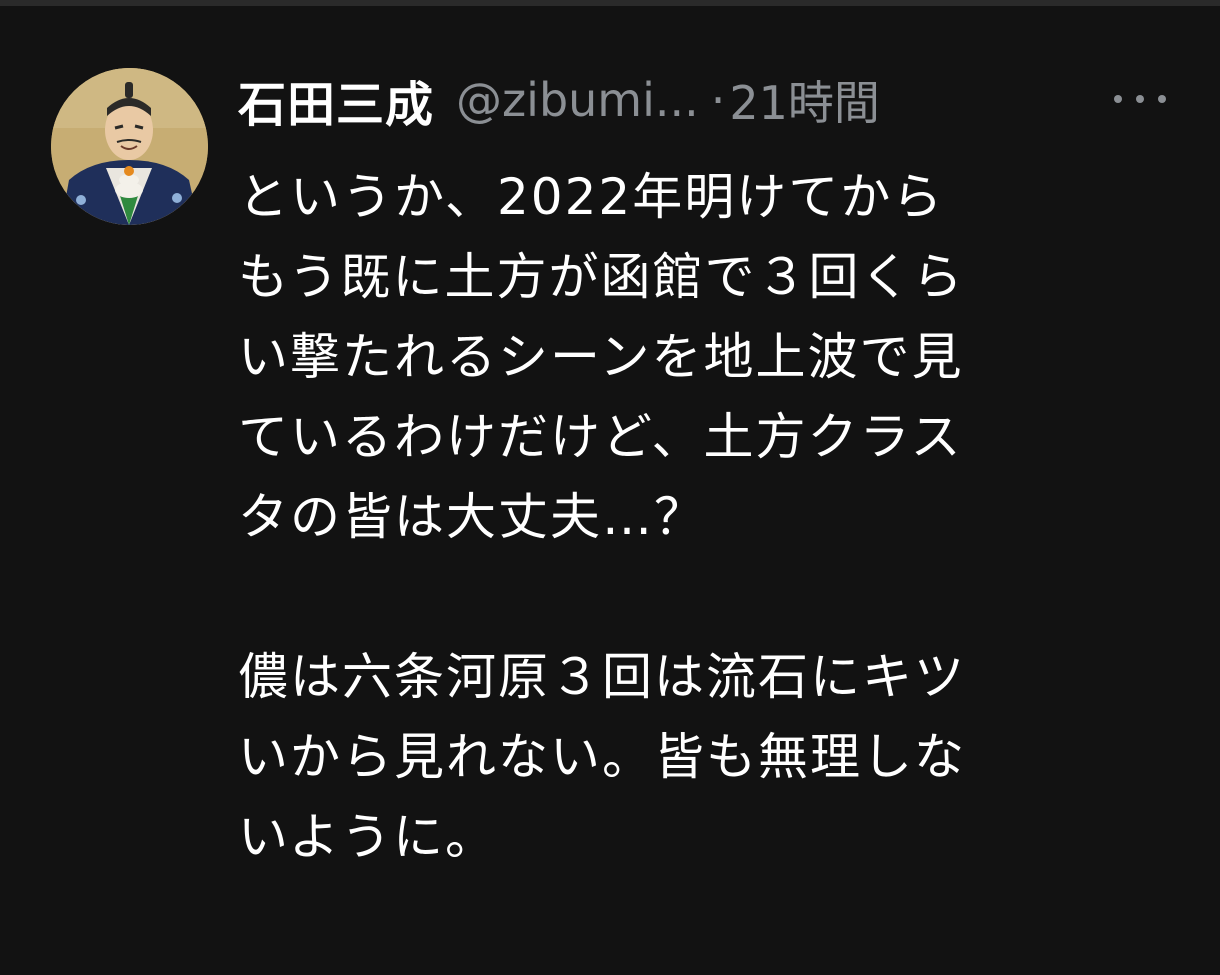  Describe the element at coordinates (336, 100) in the screenshot. I see `display-name: 石田三成` at that location.